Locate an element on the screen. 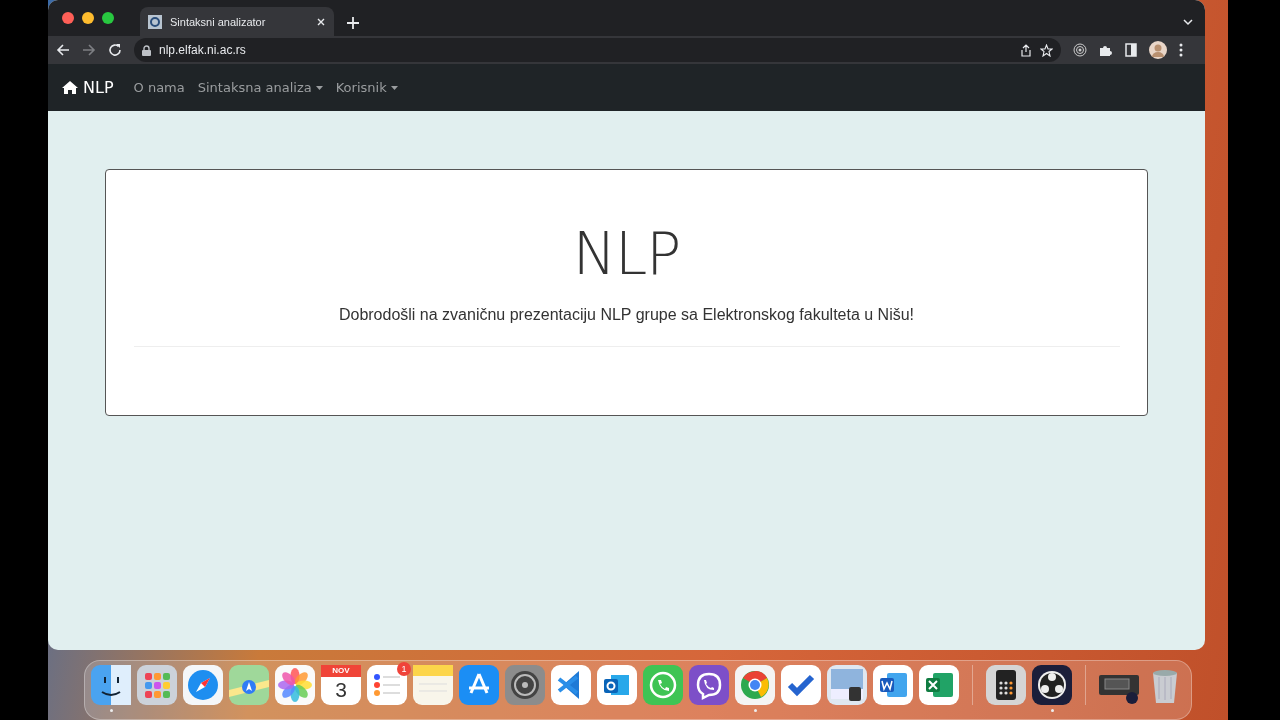  document-app-icon is located at coordinates (893, 685).